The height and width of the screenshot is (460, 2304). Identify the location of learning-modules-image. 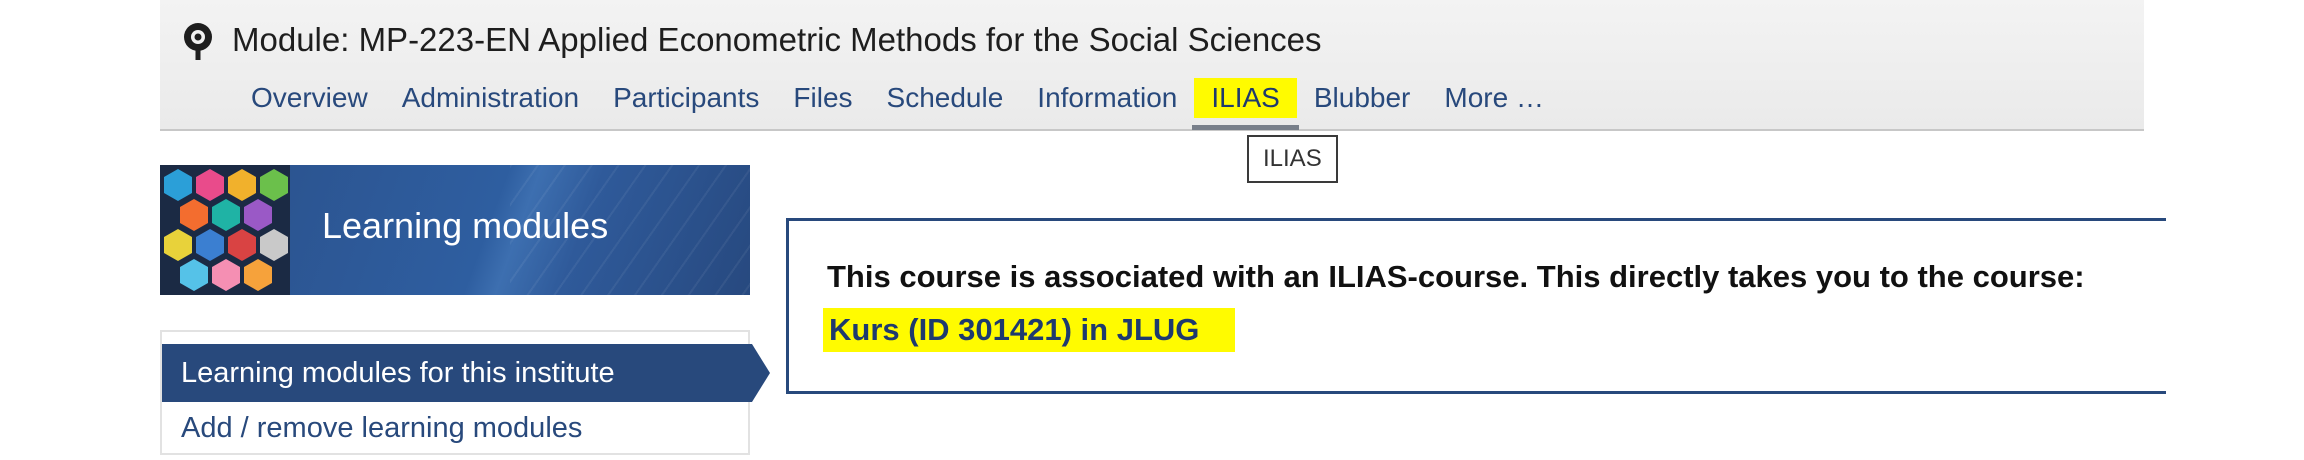
(225, 230).